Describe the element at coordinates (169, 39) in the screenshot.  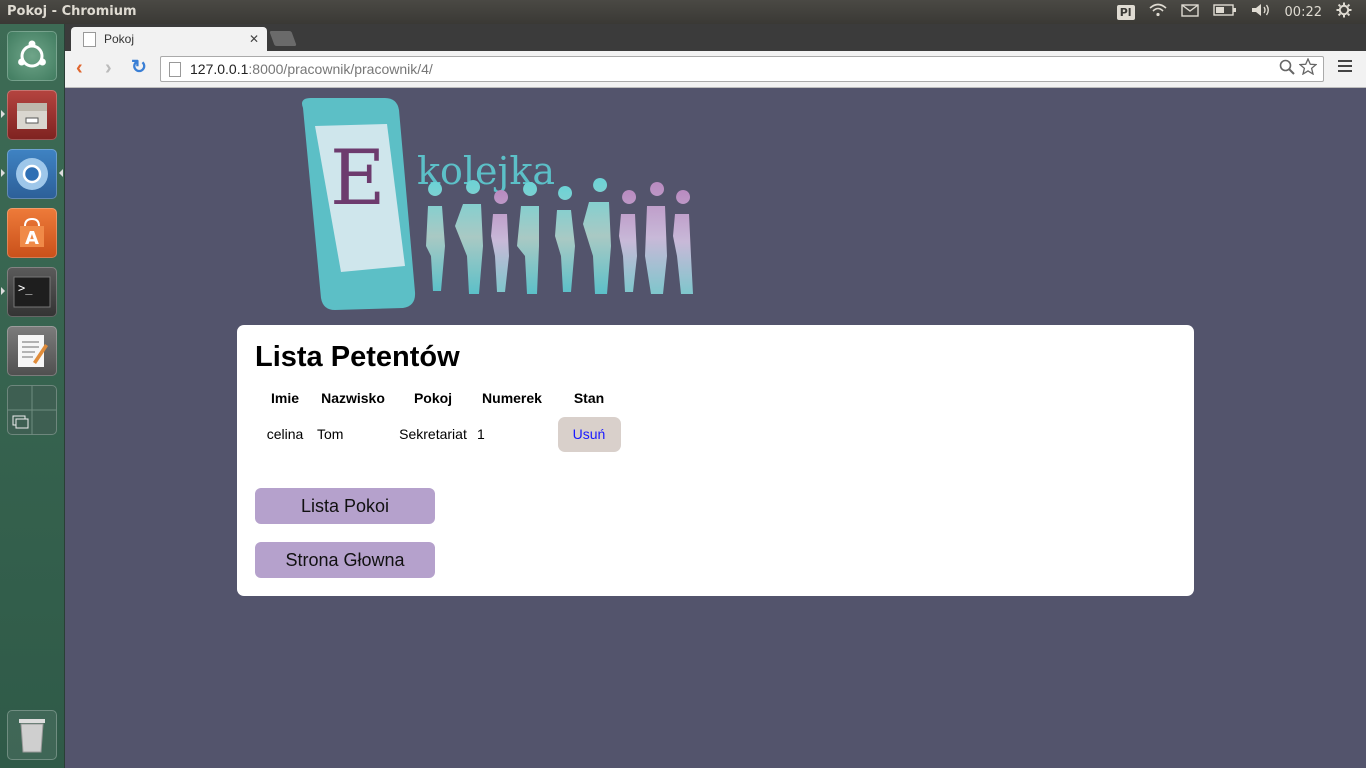
I see `tab-pokoj: Pokoj ✕` at that location.